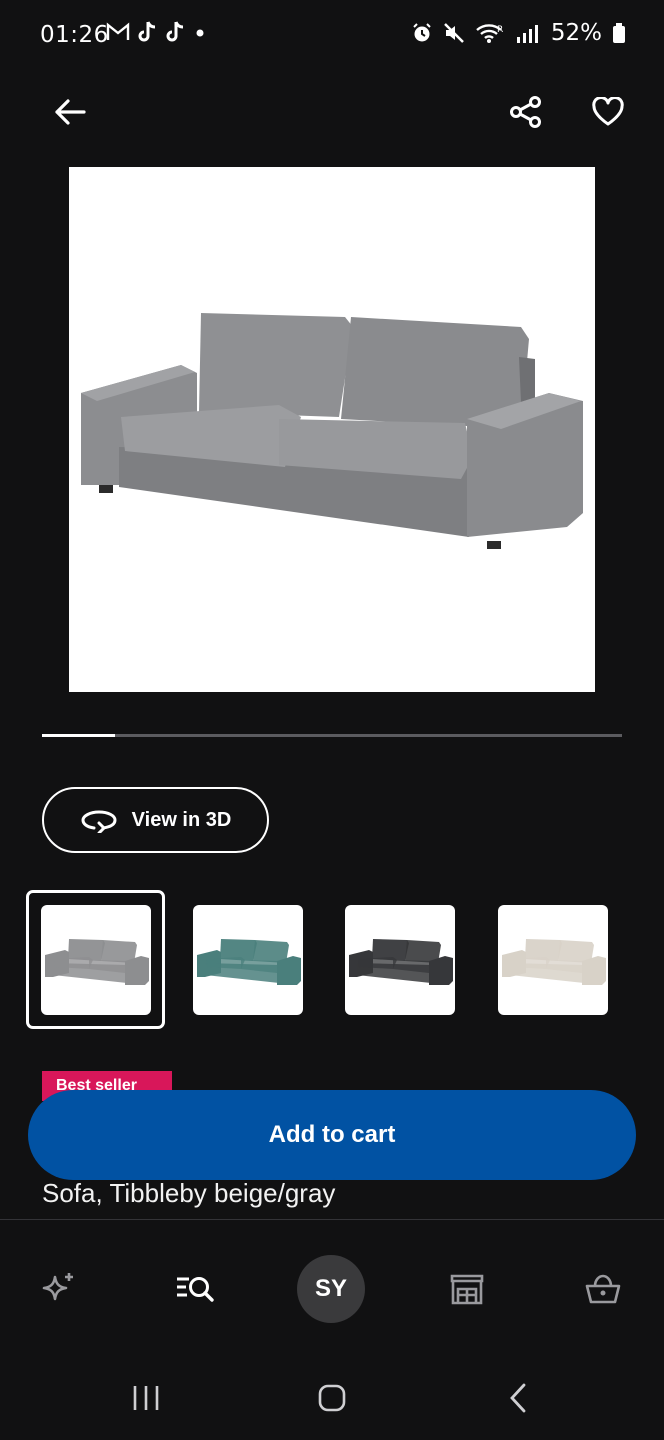  What do you see at coordinates (332, 1135) in the screenshot?
I see `add-to-cart-button: Add to cart` at bounding box center [332, 1135].